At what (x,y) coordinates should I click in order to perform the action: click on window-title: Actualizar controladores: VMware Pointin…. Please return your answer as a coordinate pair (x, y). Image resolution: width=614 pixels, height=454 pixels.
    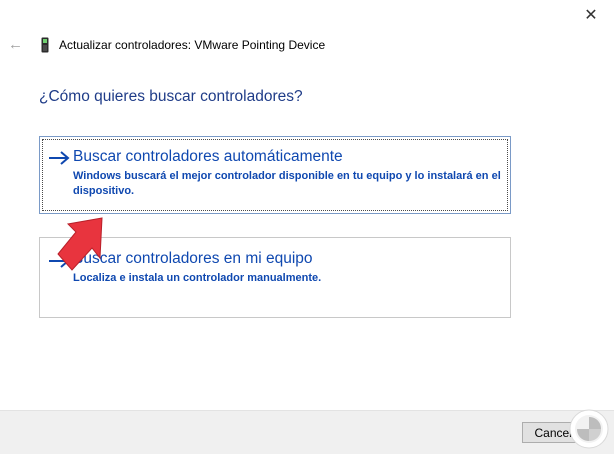
    Looking at the image, I should click on (192, 45).